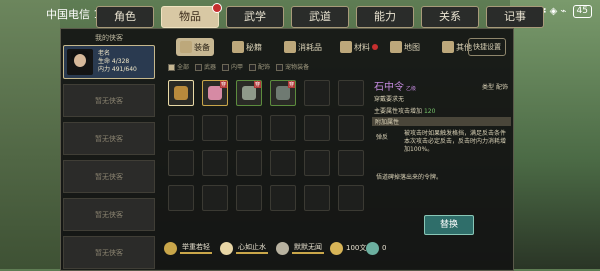 Image resolution: width=600 pixels, height=271 pixels. I want to click on filter-weapon: 武器, so click(205, 68).